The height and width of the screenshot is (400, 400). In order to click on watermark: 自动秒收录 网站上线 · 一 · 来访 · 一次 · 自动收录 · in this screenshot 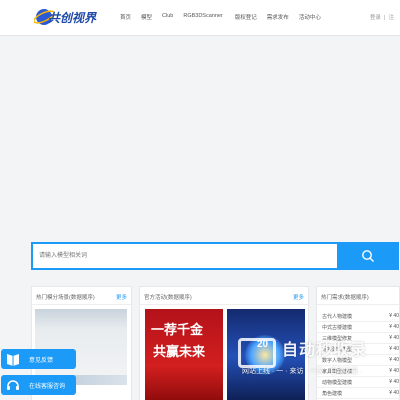, I will do `click(318, 356)`.